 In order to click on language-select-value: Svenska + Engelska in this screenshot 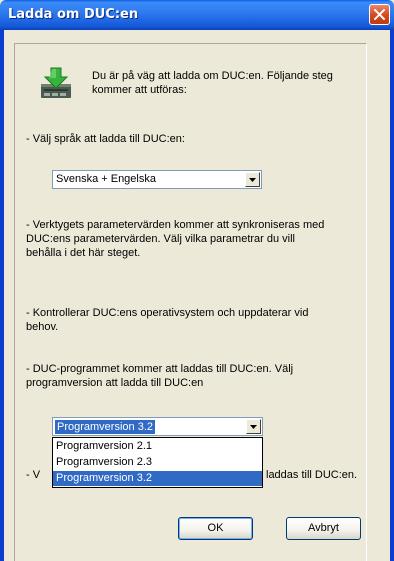, I will do `click(106, 179)`.